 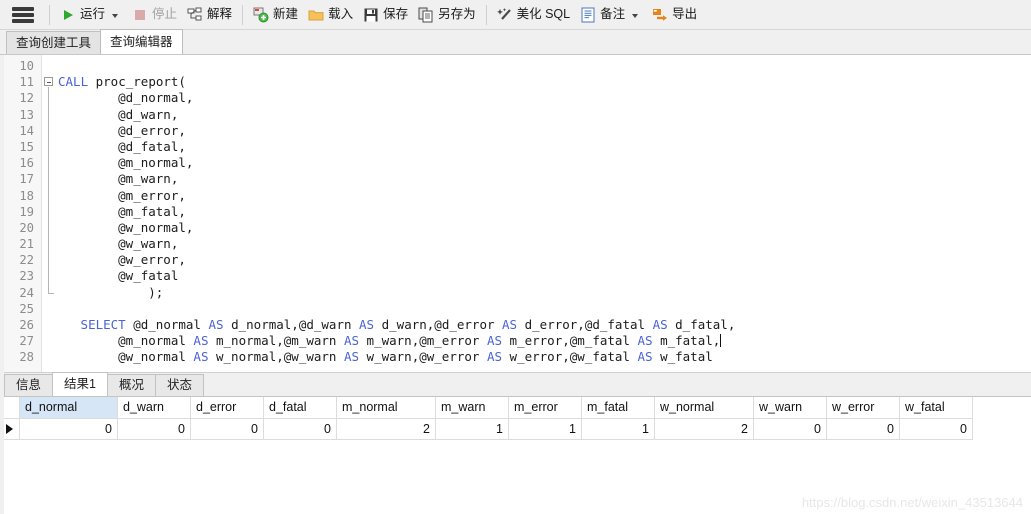 I want to click on tab-query-builder-label: 查询创建工具, so click(x=54, y=43).